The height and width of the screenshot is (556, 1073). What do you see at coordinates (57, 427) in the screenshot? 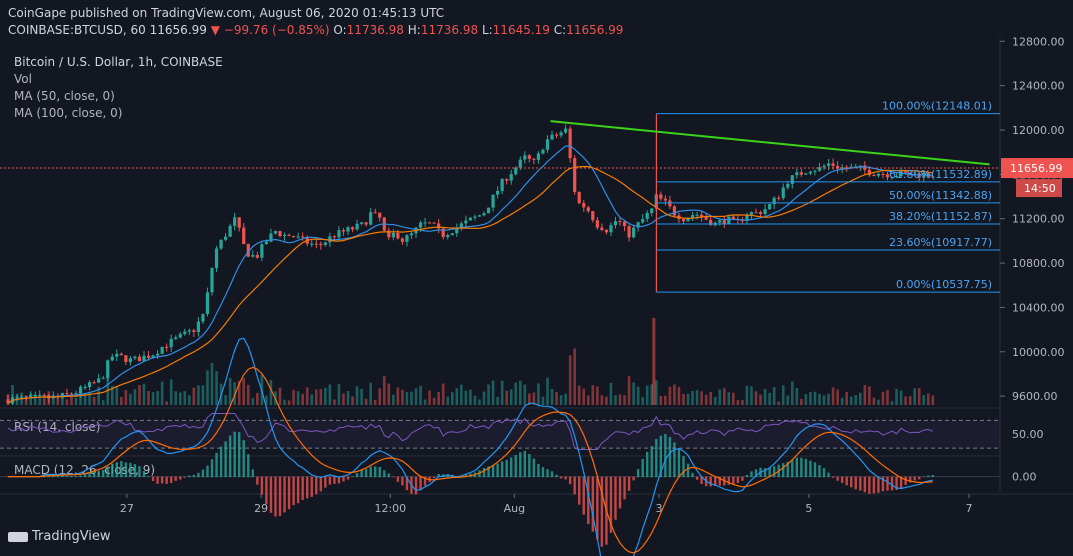
I see `rsi-label: RSI (14, close)` at bounding box center [57, 427].